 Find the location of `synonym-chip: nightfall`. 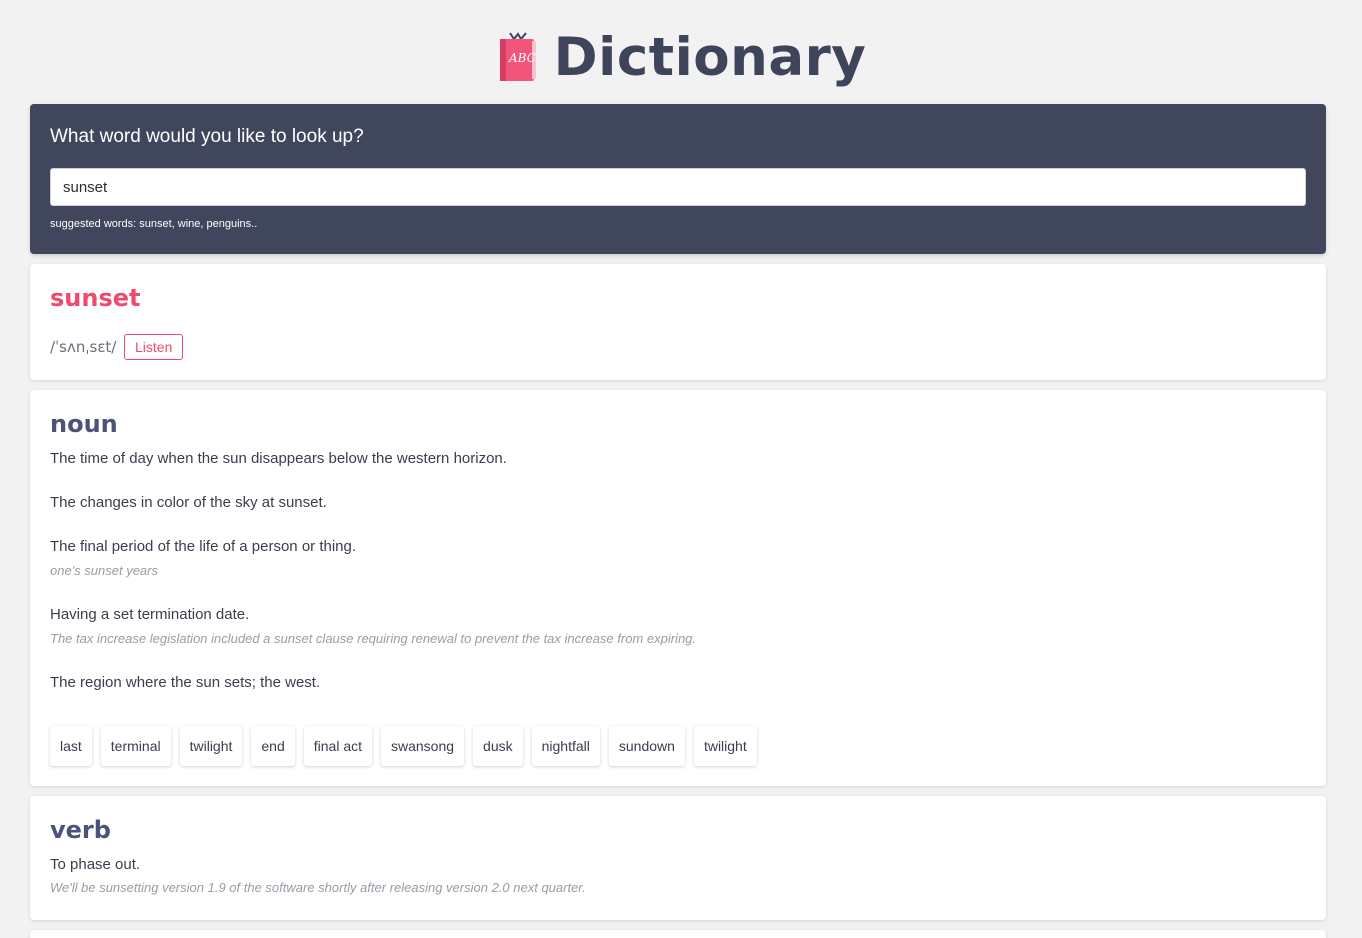

synonym-chip: nightfall is located at coordinates (565, 746).